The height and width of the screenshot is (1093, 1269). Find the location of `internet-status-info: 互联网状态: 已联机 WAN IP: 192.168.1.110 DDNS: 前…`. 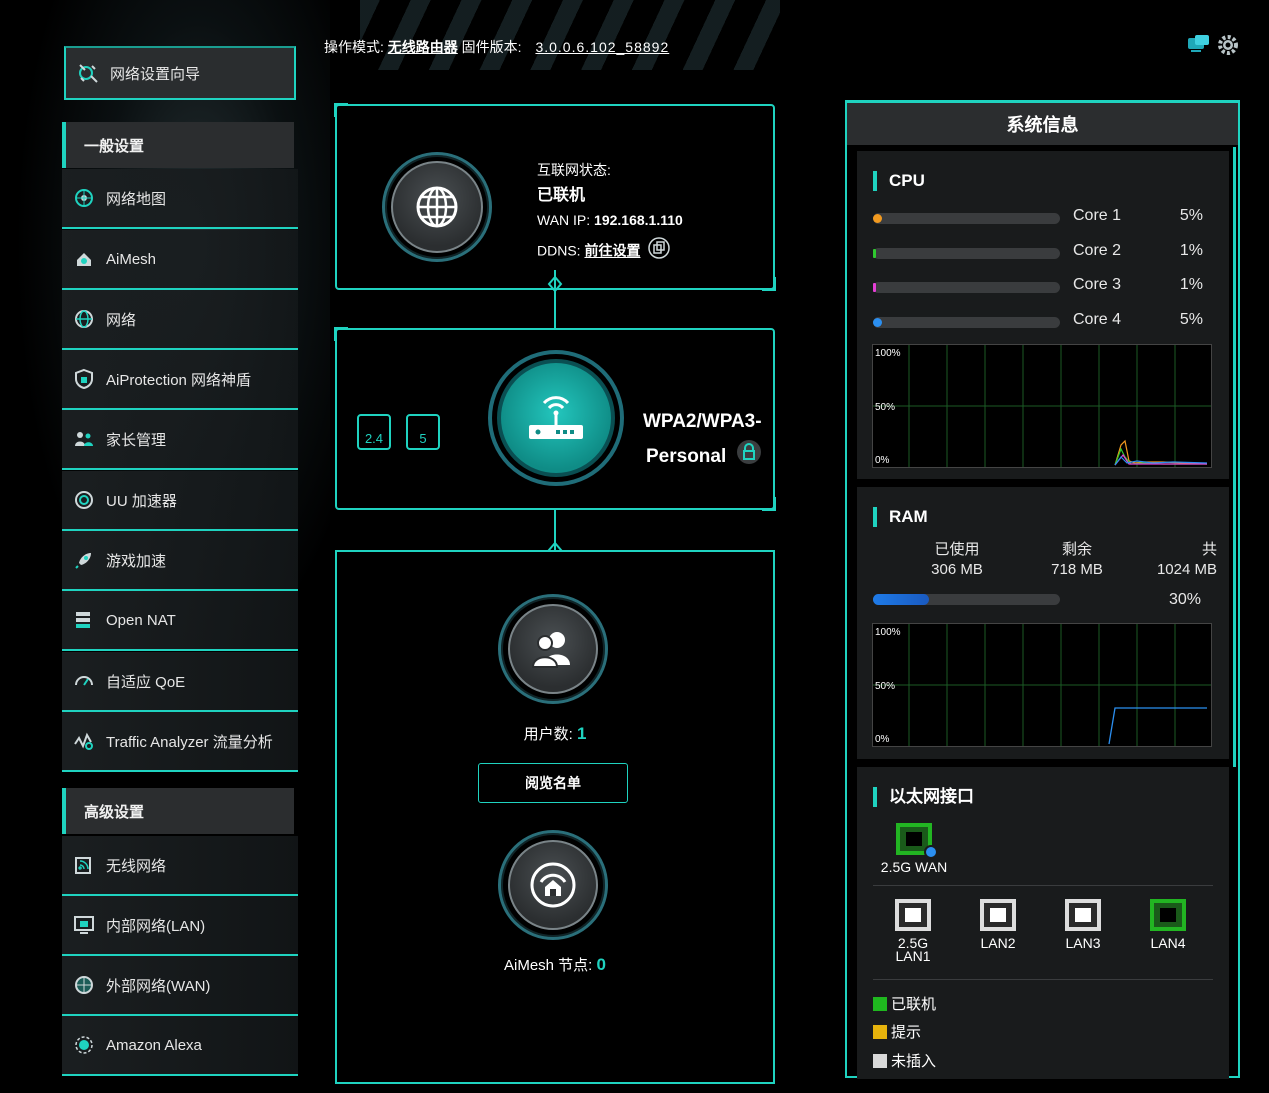

internet-status-info: 互联网状态: 已联机 WAN IP: 192.168.1.110 DDNS: 前… is located at coordinates (610, 212).